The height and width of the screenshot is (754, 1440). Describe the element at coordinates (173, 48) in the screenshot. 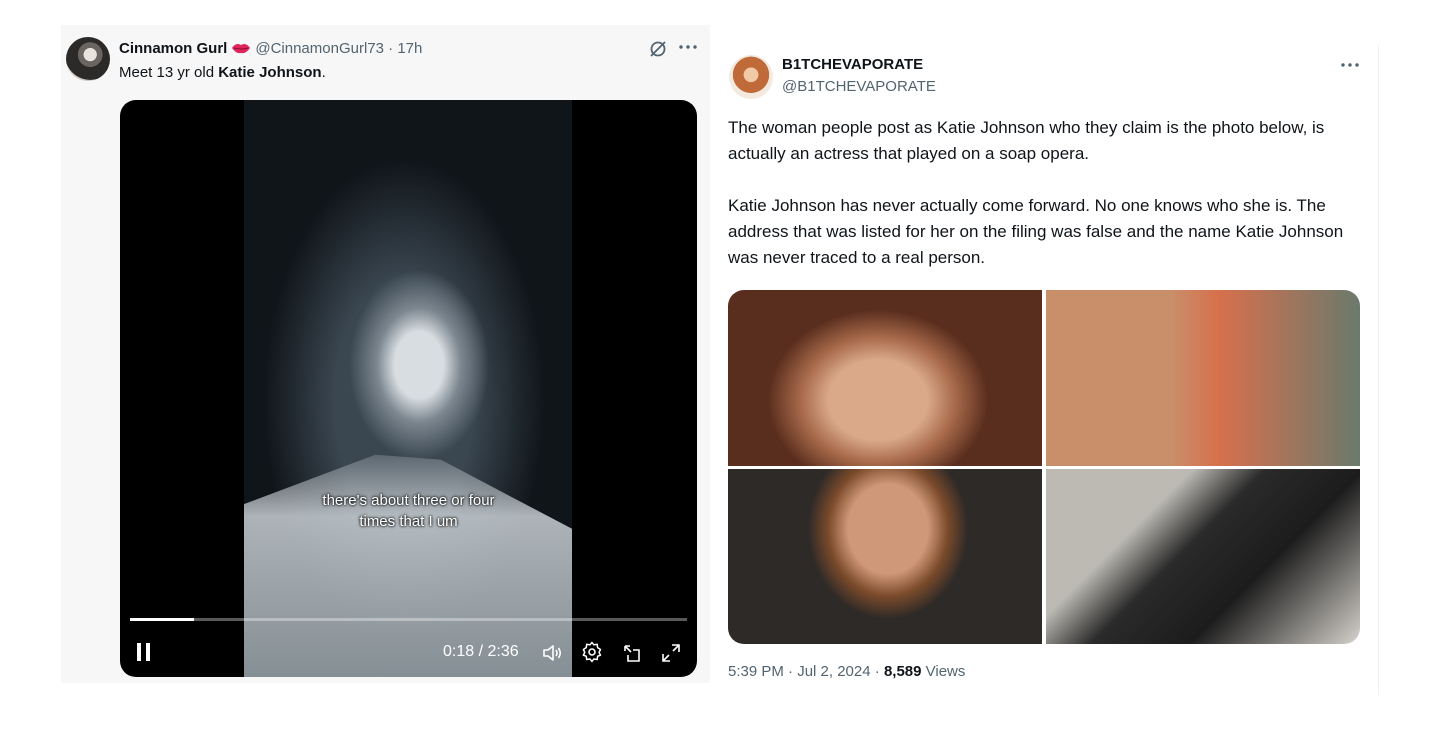

I see `display-name: Cinnamon Gurl` at that location.